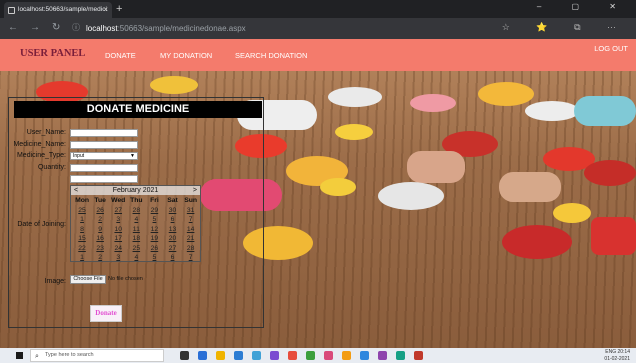 The image size is (636, 363). Describe the element at coordinates (172, 230) in the screenshot. I see `calendar-day: 13` at that location.